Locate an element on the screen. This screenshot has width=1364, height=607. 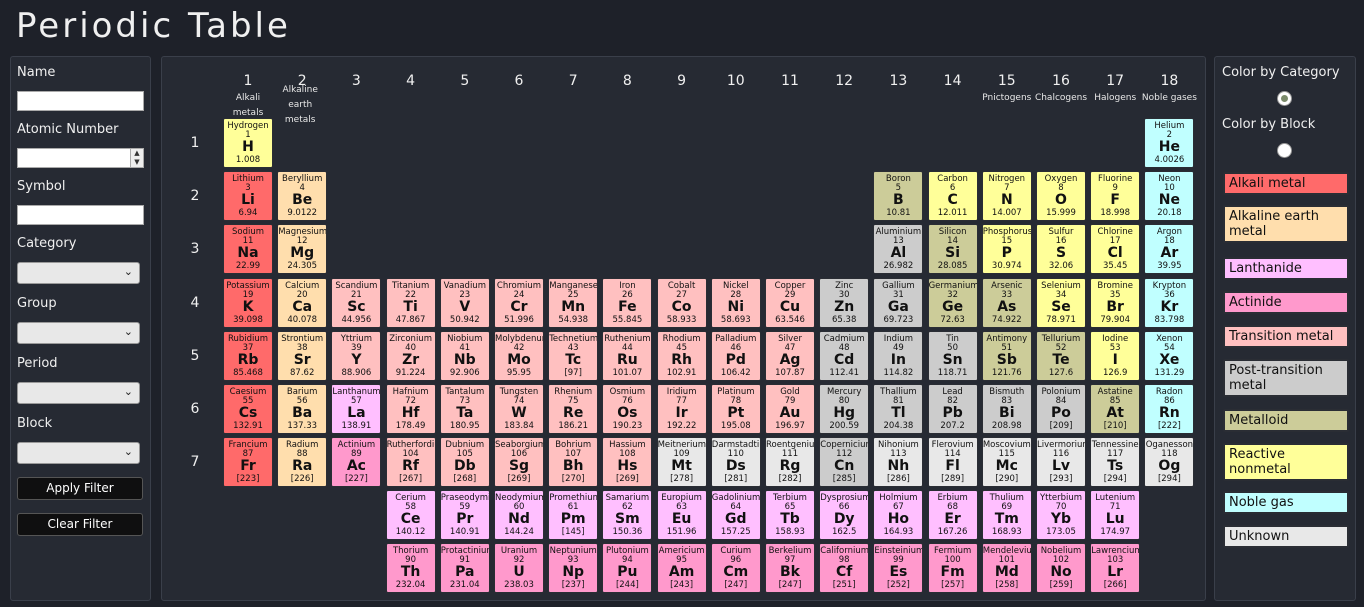
element-cell-xe: Xenon 54 Xe 131.29 is located at coordinates (1169, 356).